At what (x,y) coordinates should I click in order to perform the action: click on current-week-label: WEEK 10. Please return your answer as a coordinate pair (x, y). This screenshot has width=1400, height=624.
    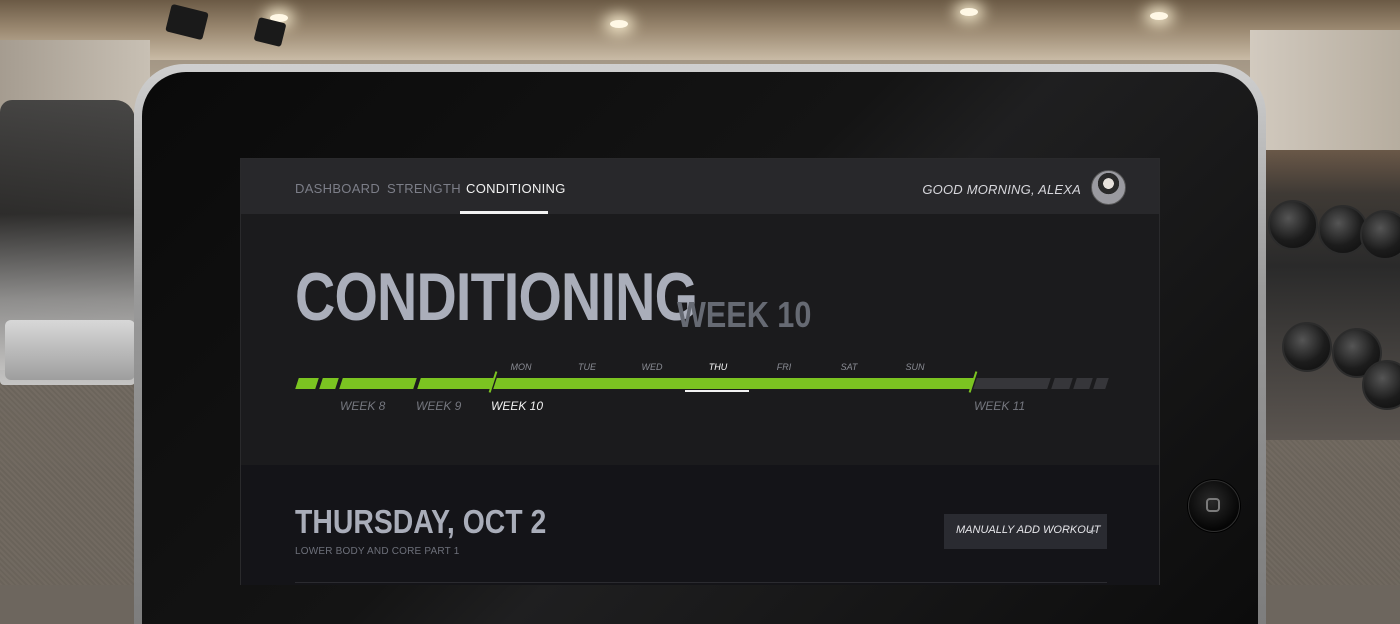
    Looking at the image, I should click on (744, 314).